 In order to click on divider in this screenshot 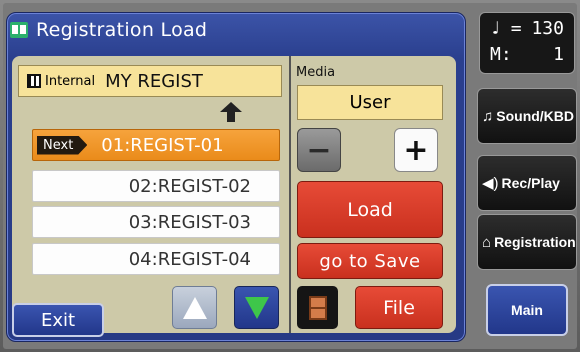, I will do `click(290, 194)`.